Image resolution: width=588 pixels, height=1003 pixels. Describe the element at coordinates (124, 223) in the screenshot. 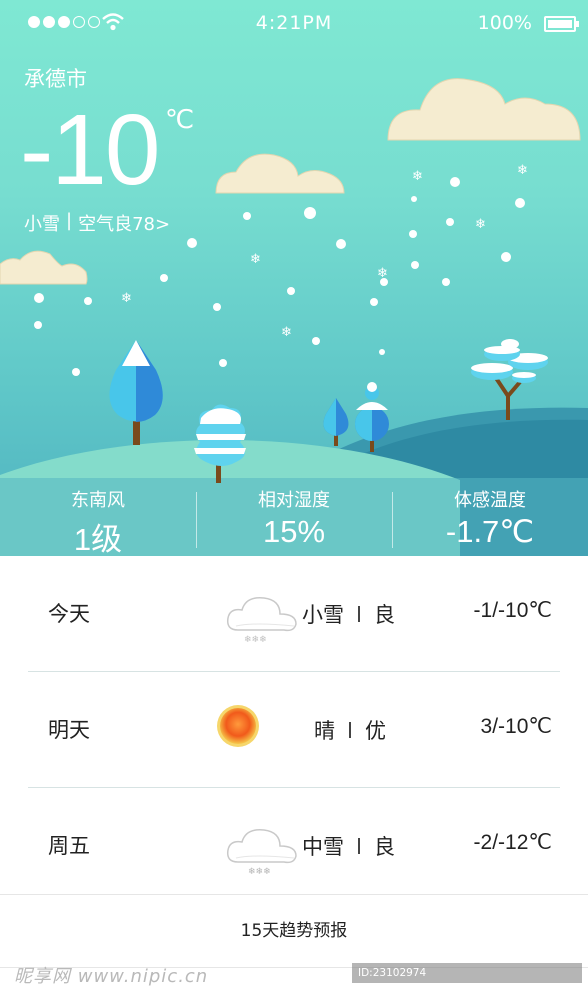

I see `air-quality-link: 空气良78>` at that location.